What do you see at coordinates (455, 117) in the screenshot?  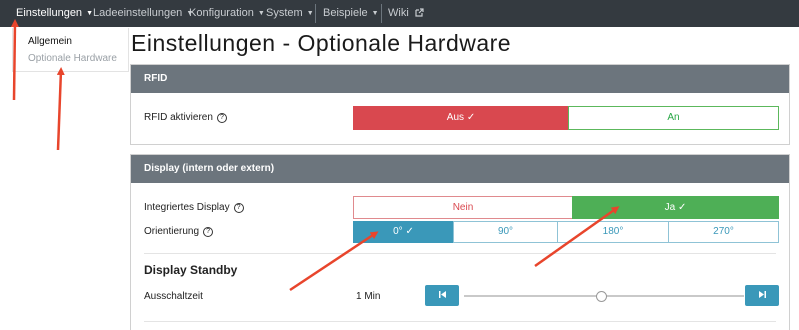 I see `rfid-aus-label: Aus` at bounding box center [455, 117].